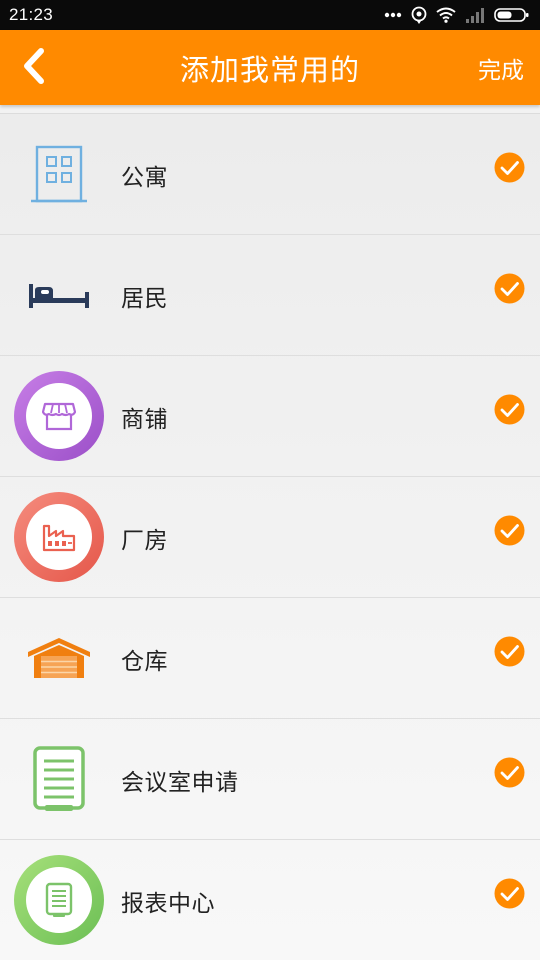 Image resolution: width=540 pixels, height=960 pixels. I want to click on back-button, so click(34, 68).